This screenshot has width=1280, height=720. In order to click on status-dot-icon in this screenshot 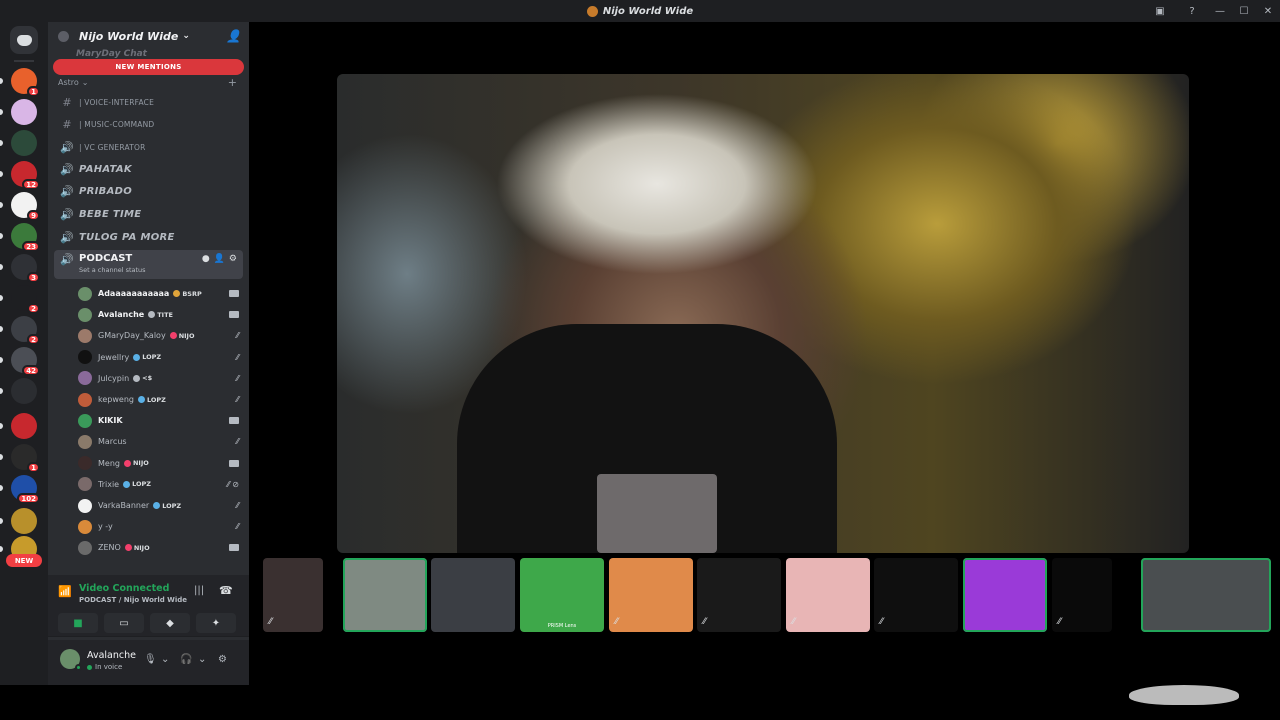, I will do `click(89, 667)`.